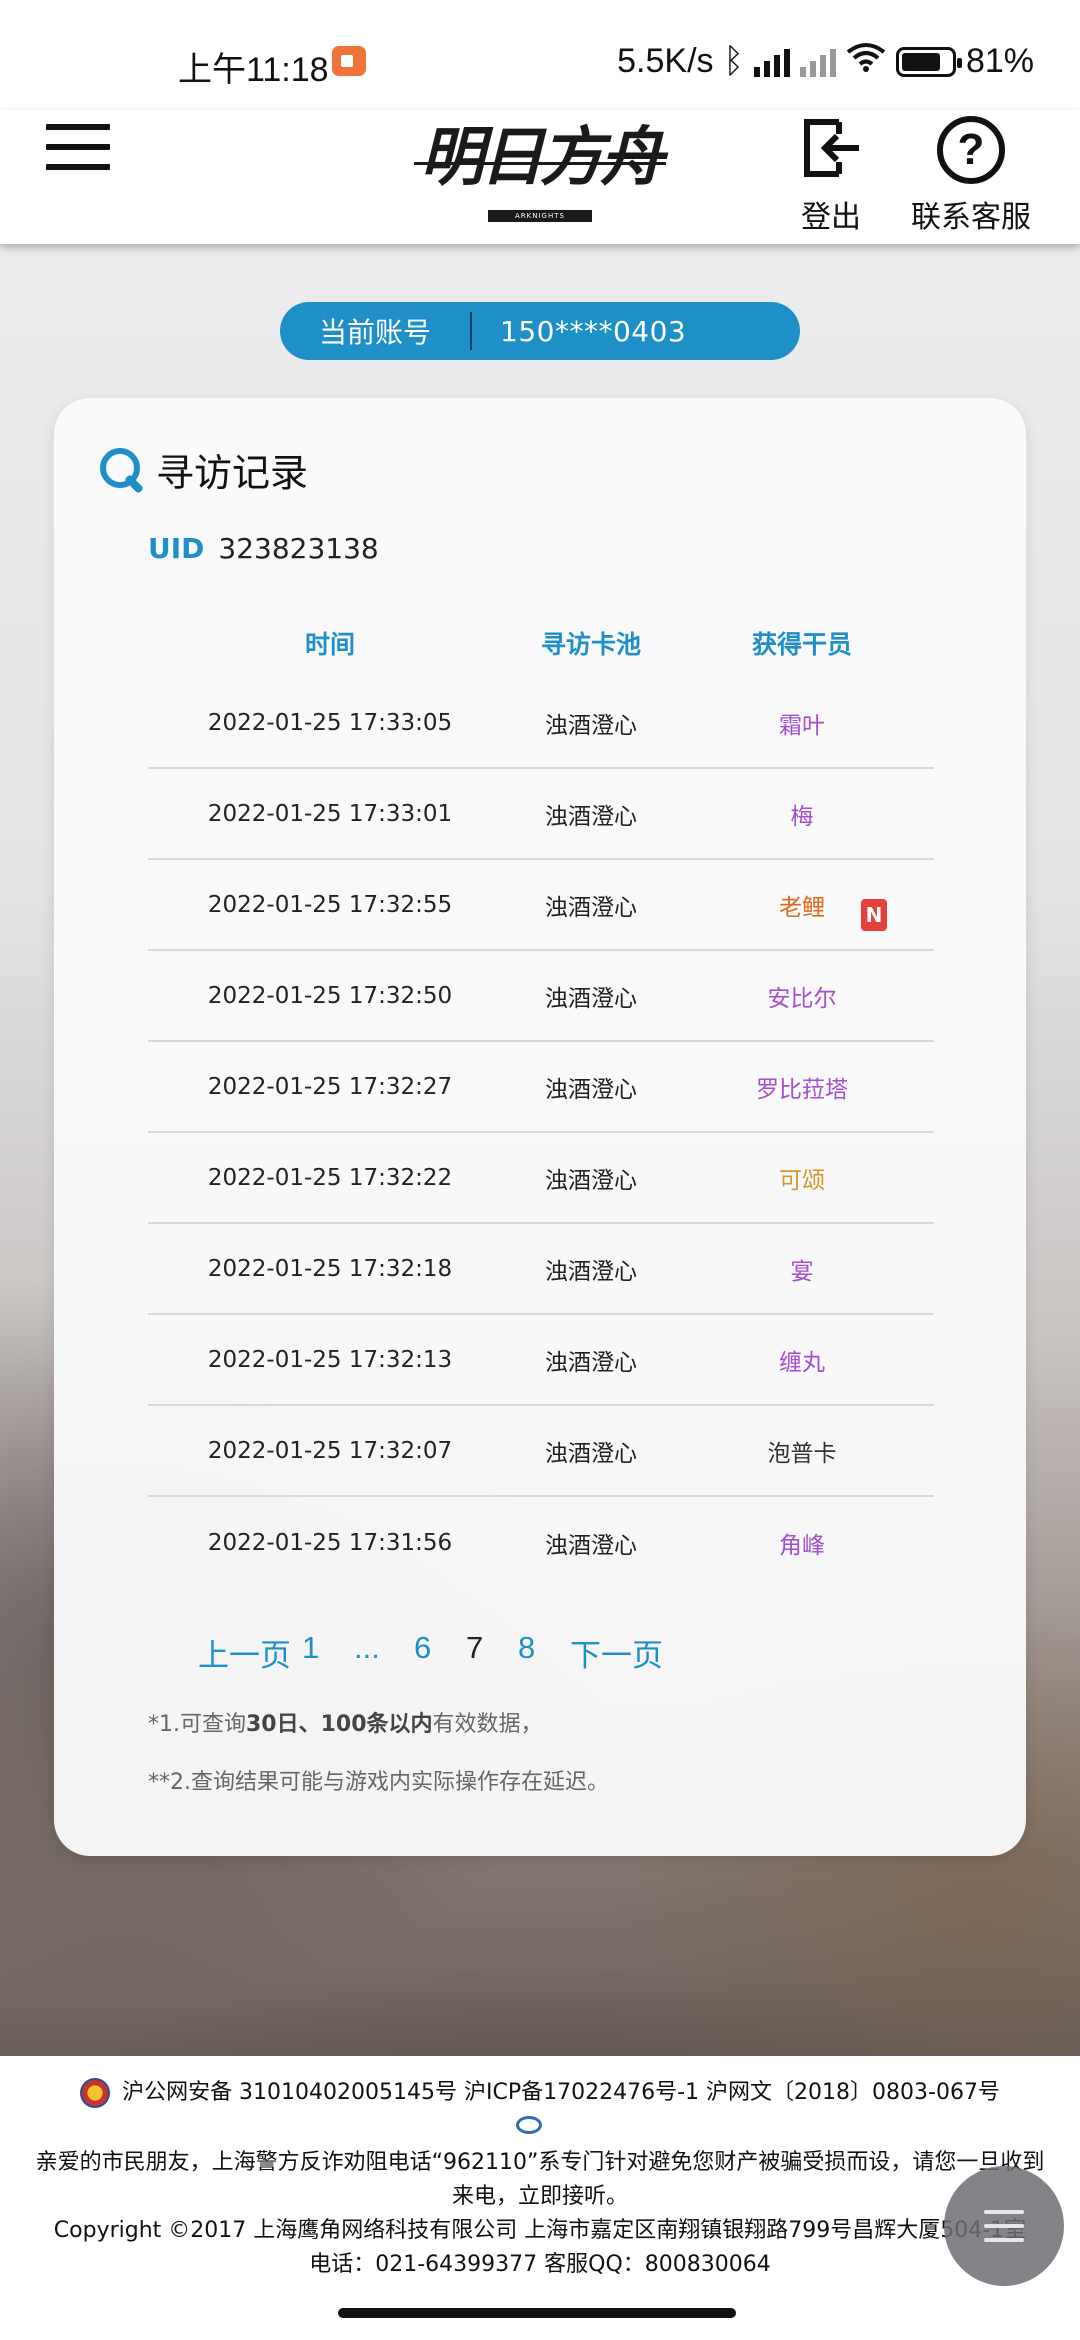  What do you see at coordinates (802, 1271) in the screenshot?
I see `operator-name: 宴` at bounding box center [802, 1271].